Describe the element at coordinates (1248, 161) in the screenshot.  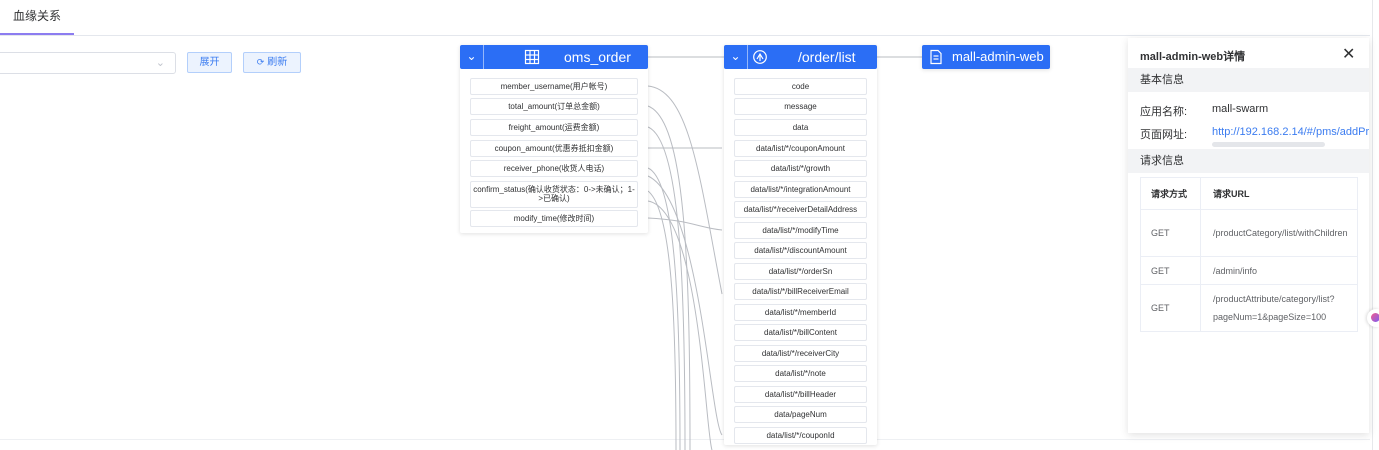
I see `request-info-section: 请求信息` at that location.